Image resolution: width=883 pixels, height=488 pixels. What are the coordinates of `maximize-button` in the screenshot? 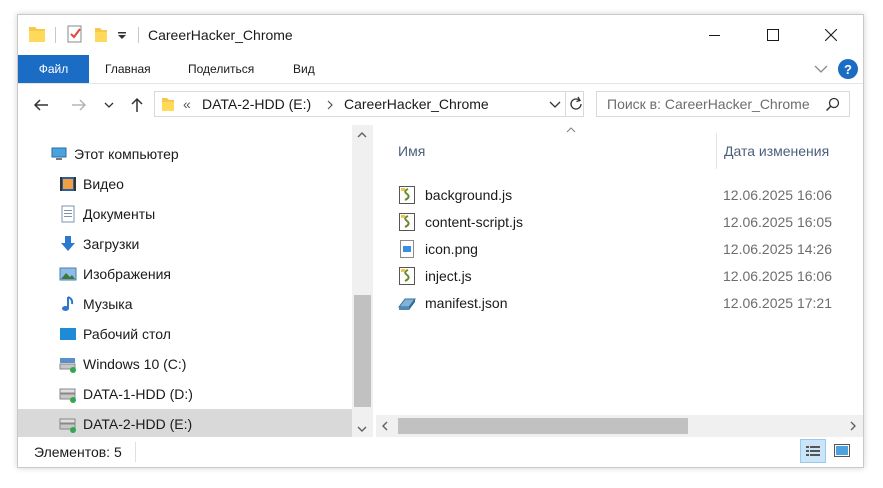 It's located at (773, 35).